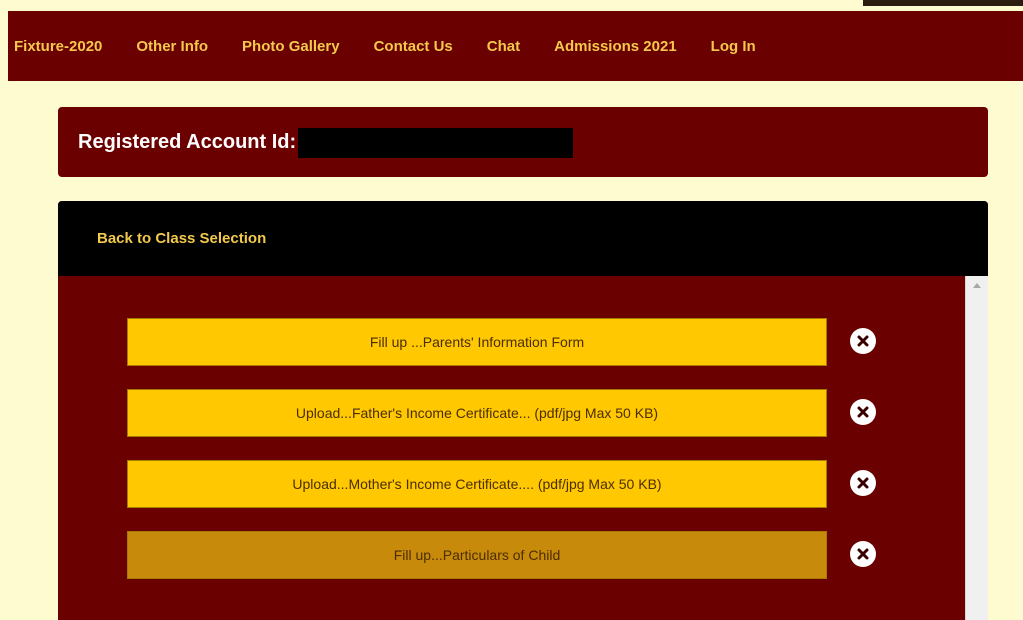 The height and width of the screenshot is (620, 1023). Describe the element at coordinates (172, 46) in the screenshot. I see `nav-other-info: Other Info` at that location.